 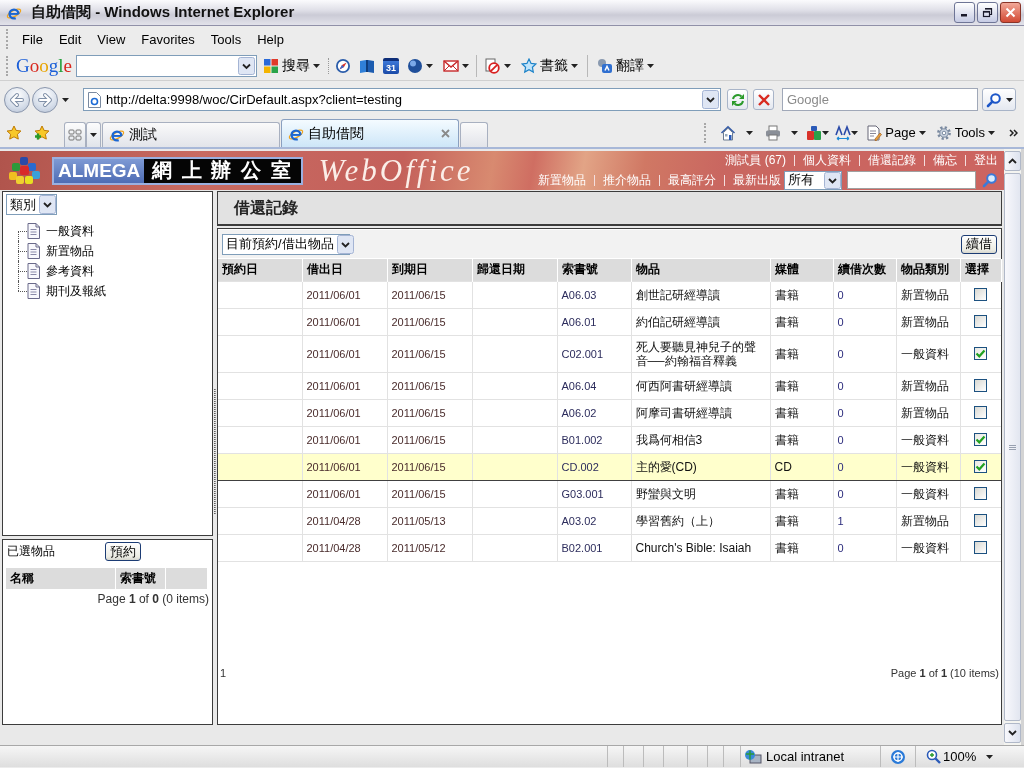 I want to click on tools-menu-button: Tools, so click(x=965, y=132).